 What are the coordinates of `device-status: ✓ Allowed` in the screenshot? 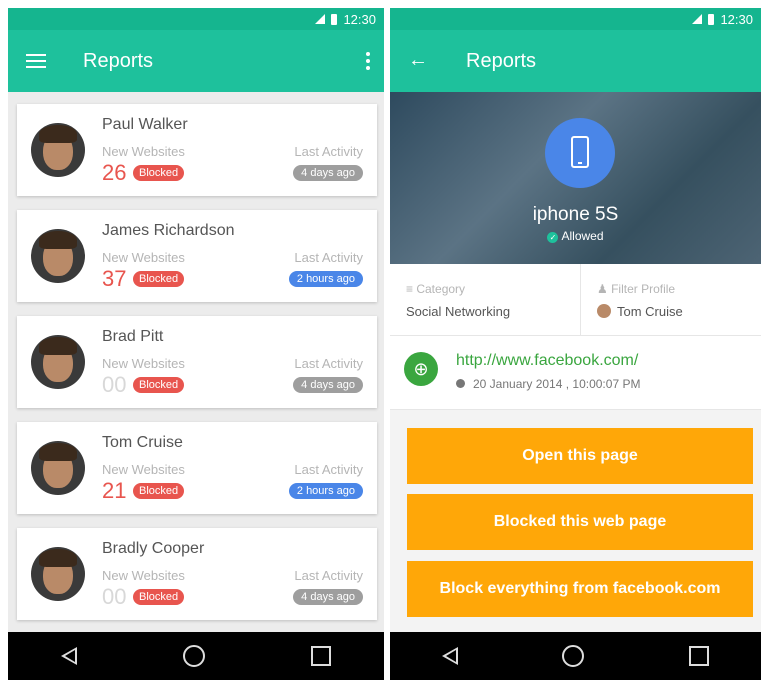 It's located at (575, 236).